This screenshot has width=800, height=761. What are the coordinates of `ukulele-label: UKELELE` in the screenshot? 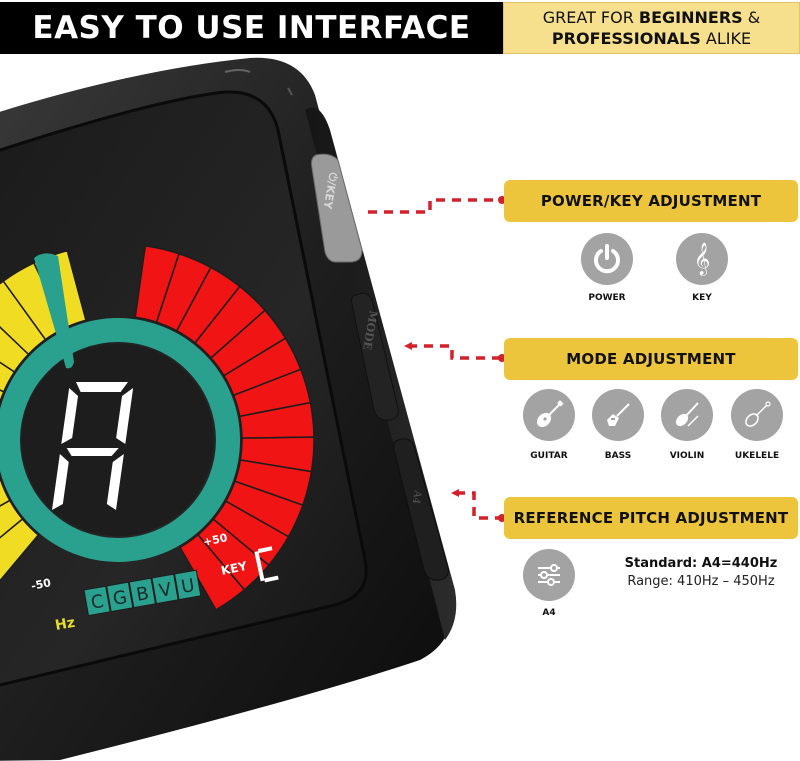 It's located at (757, 456).